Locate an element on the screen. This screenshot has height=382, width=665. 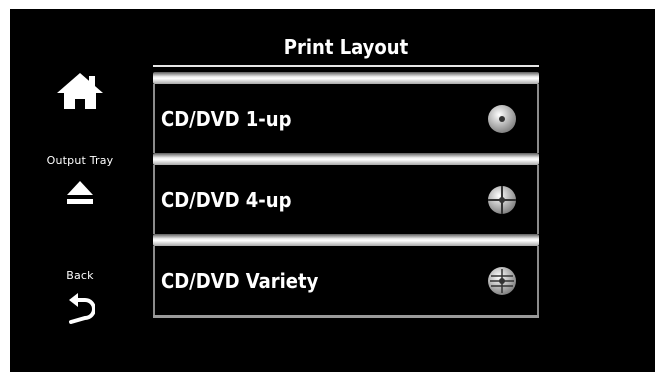
title-divider is located at coordinates (346, 66).